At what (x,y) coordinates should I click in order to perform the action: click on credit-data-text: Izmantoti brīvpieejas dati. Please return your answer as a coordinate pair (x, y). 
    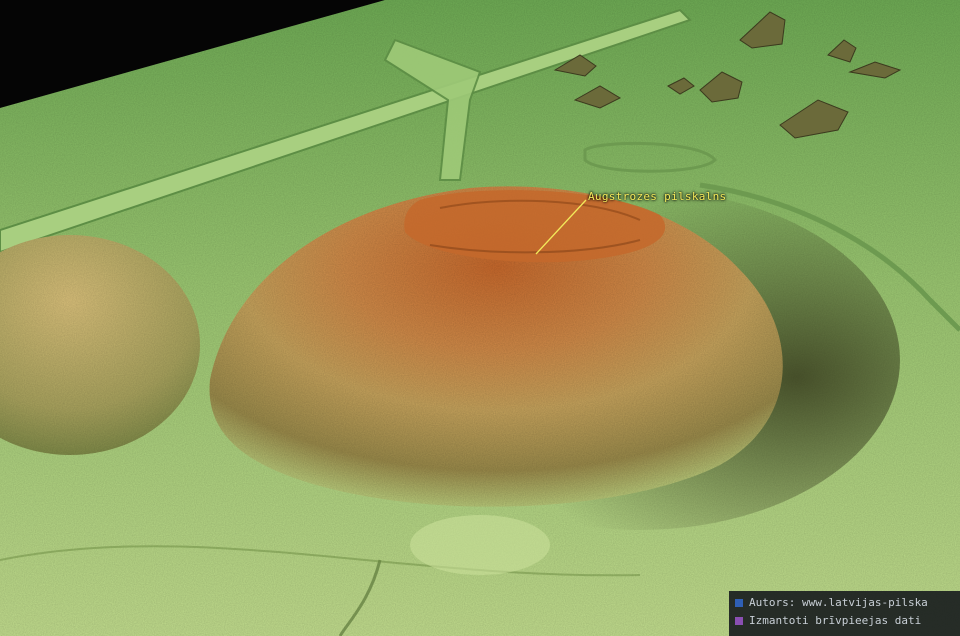
    Looking at the image, I should click on (835, 620).